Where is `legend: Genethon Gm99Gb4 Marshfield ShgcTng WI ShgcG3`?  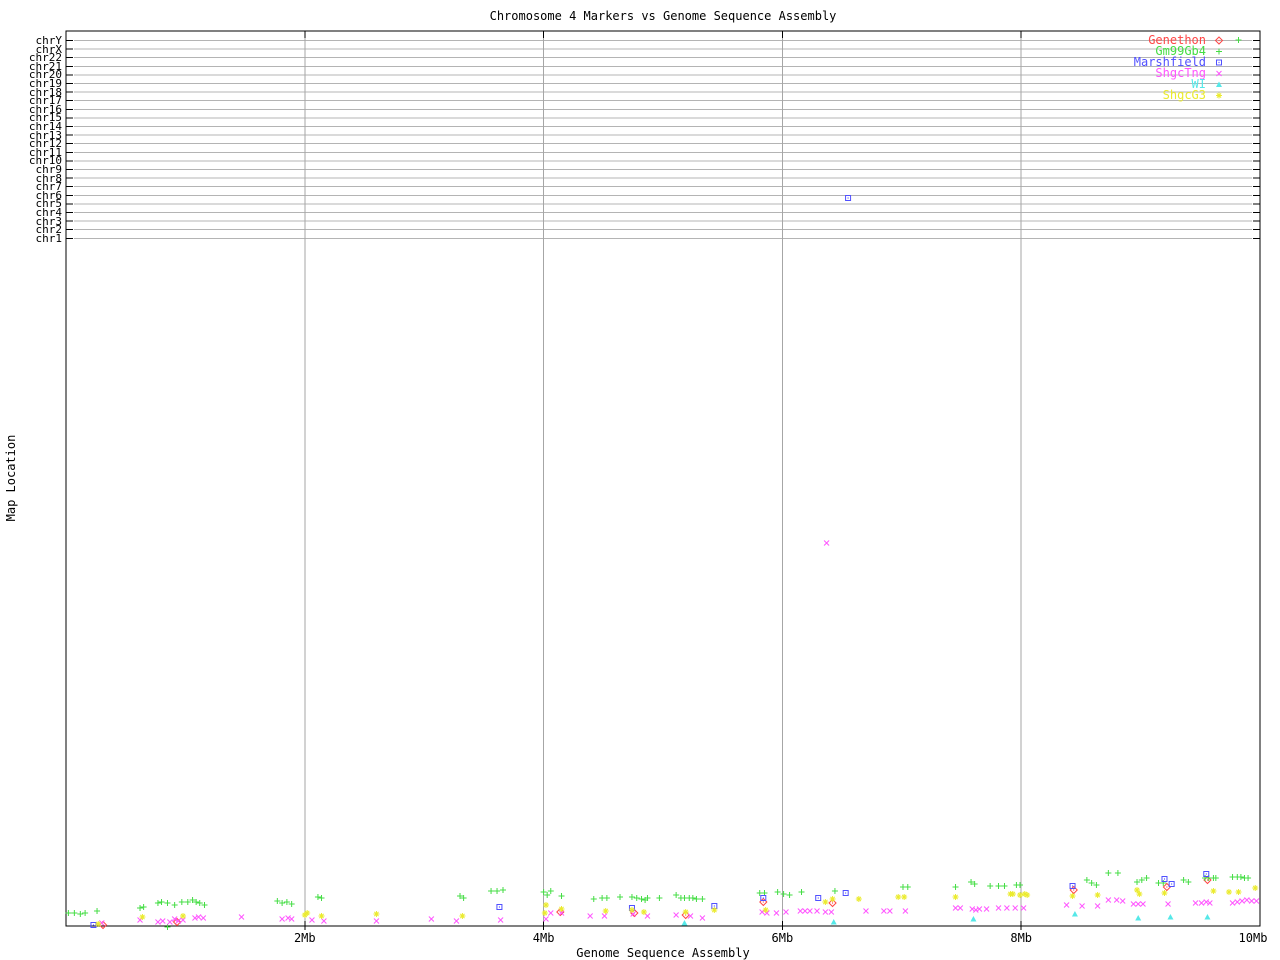 legend: Genethon Gm99Gb4 Marshfield ShgcTng WI ShgcG3 is located at coordinates (1139, 68).